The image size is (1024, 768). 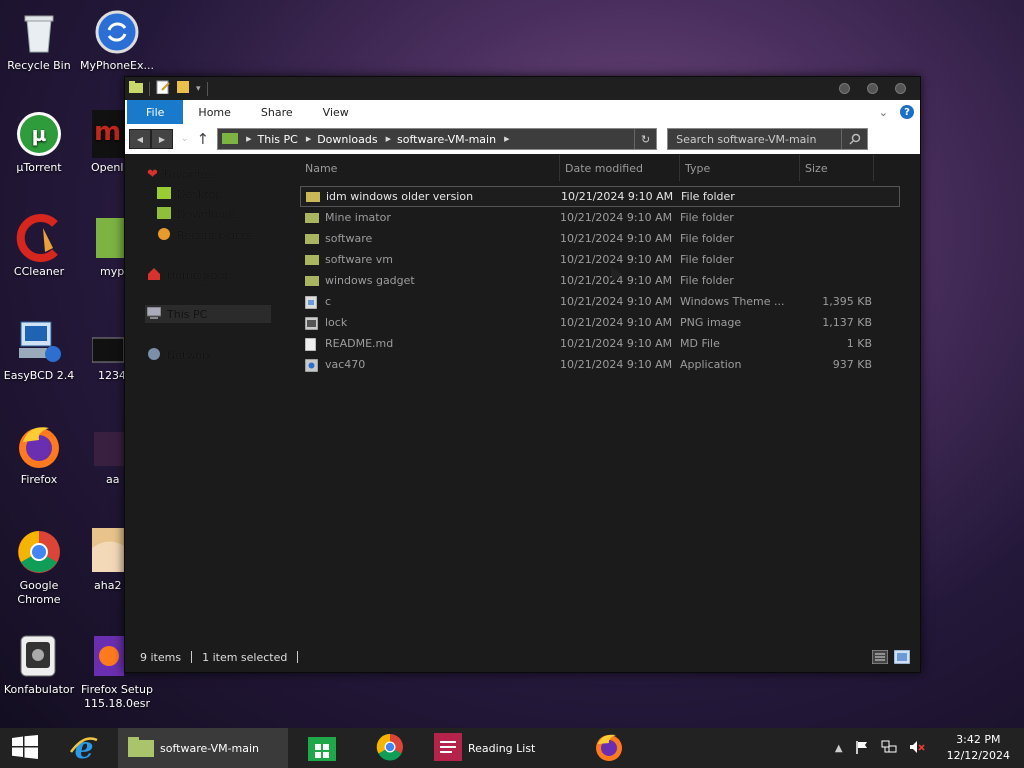 I want to click on taskbar-chrome, so click(x=390, y=748).